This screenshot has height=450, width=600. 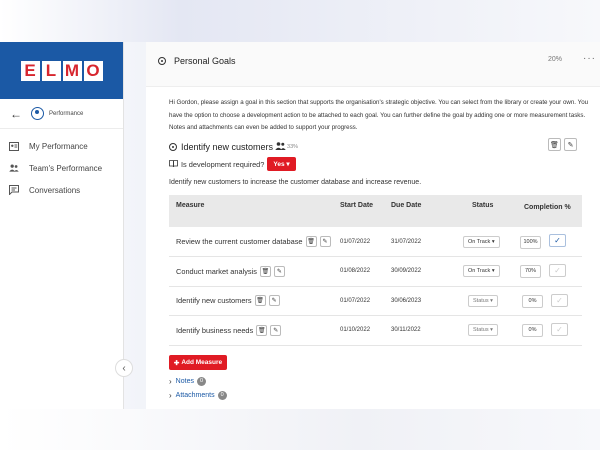 What do you see at coordinates (406, 205) in the screenshot?
I see `header-due-date: Due Date` at bounding box center [406, 205].